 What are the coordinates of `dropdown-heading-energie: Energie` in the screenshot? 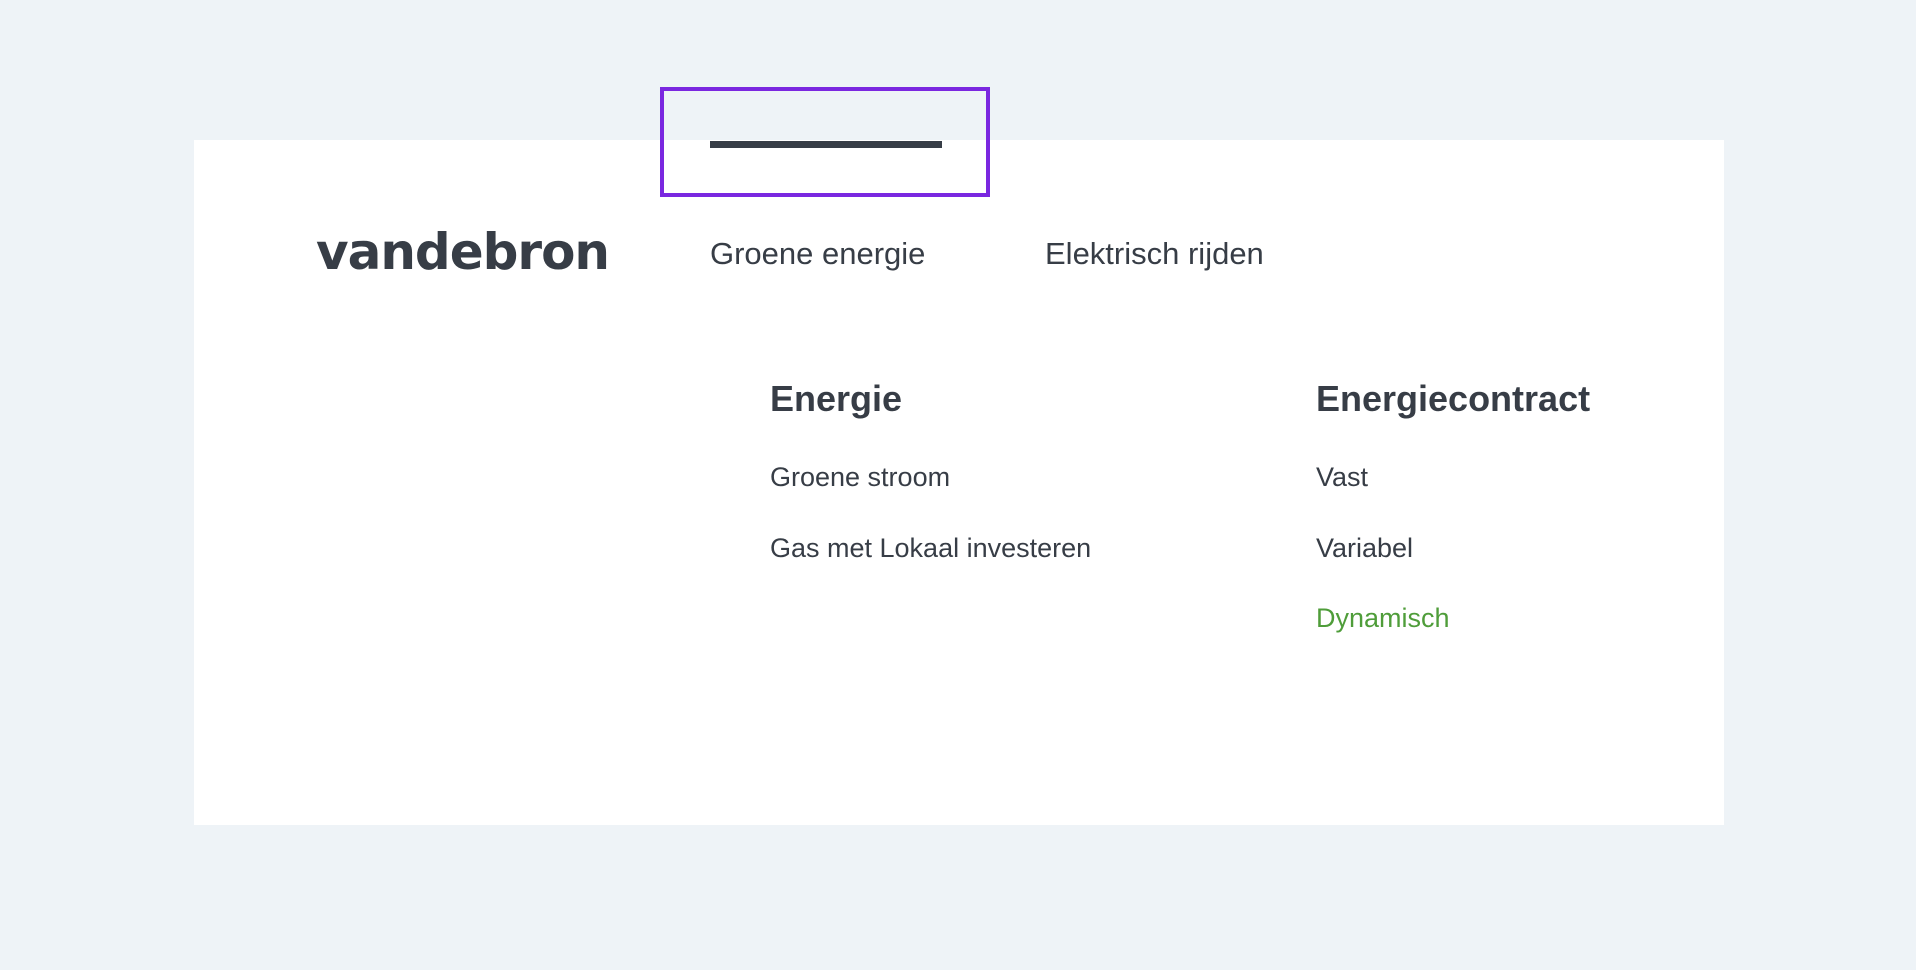 It's located at (836, 398).